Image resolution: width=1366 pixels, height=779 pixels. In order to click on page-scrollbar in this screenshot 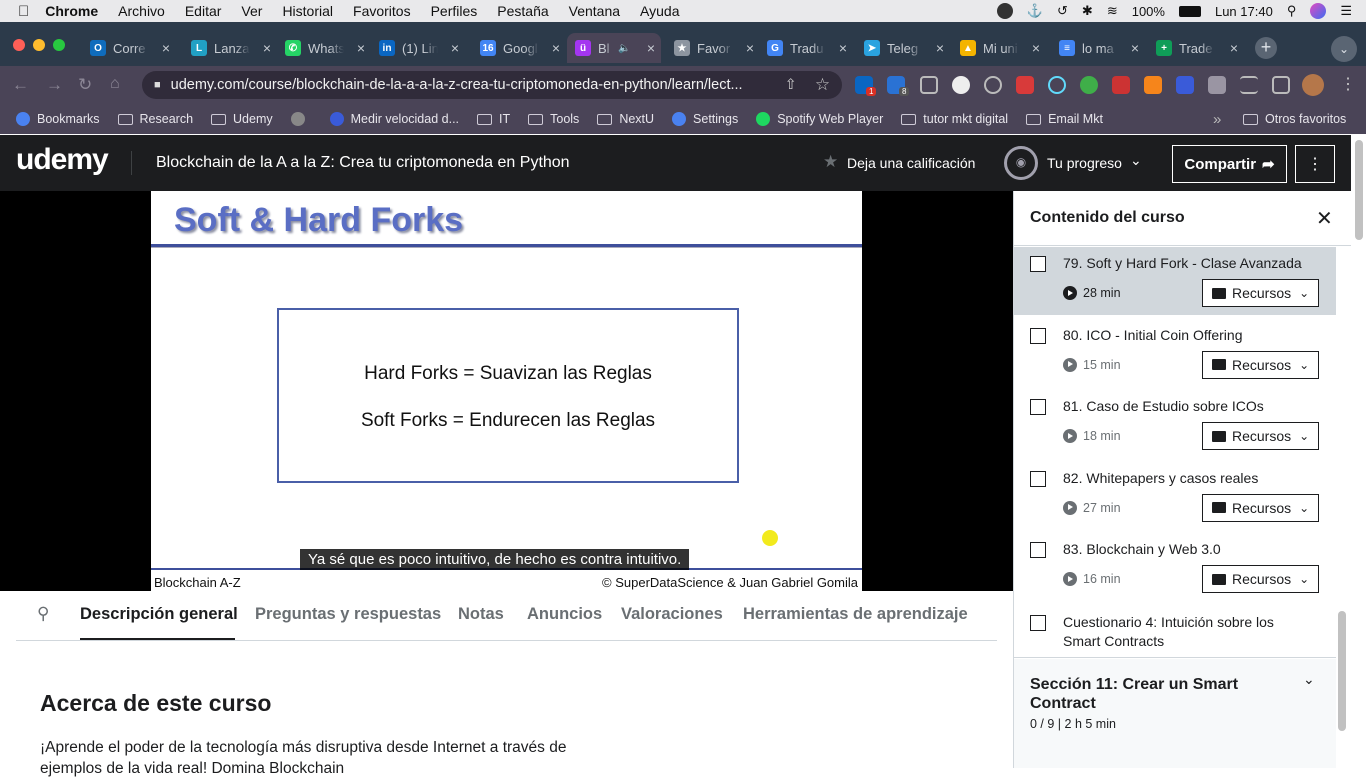, I will do `click(1359, 190)`.